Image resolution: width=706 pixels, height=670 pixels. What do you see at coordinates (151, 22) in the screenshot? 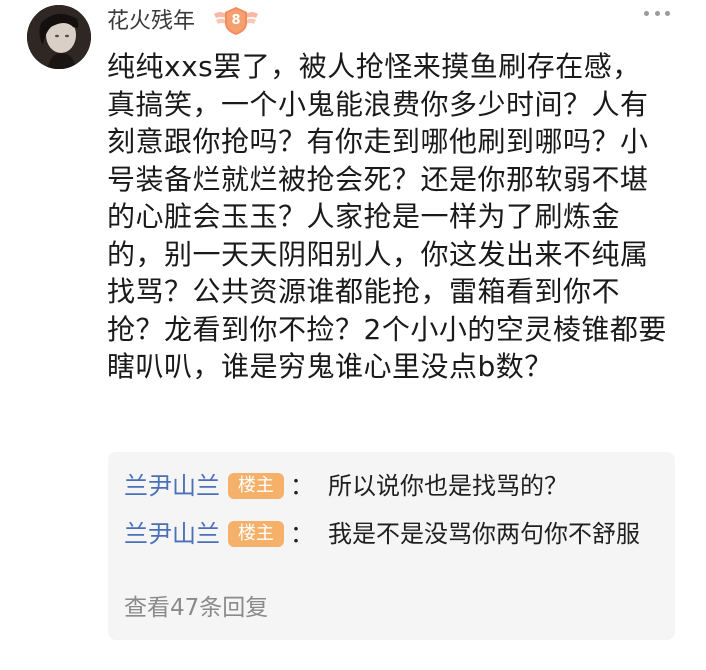
I see `username: 花火残年` at bounding box center [151, 22].